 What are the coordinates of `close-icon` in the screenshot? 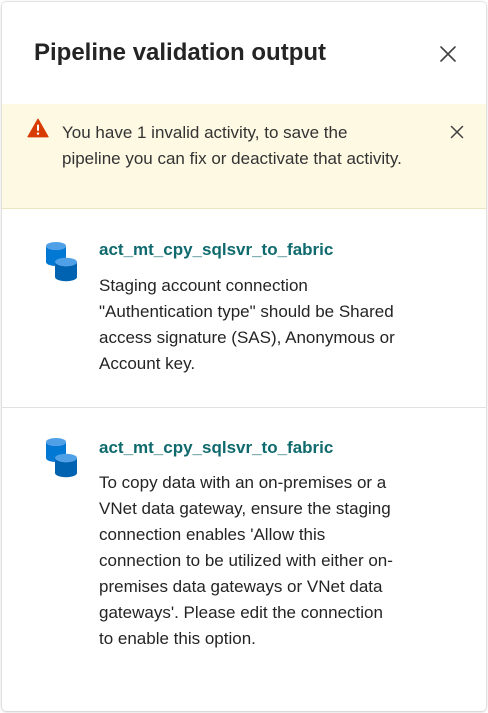 It's located at (448, 54).